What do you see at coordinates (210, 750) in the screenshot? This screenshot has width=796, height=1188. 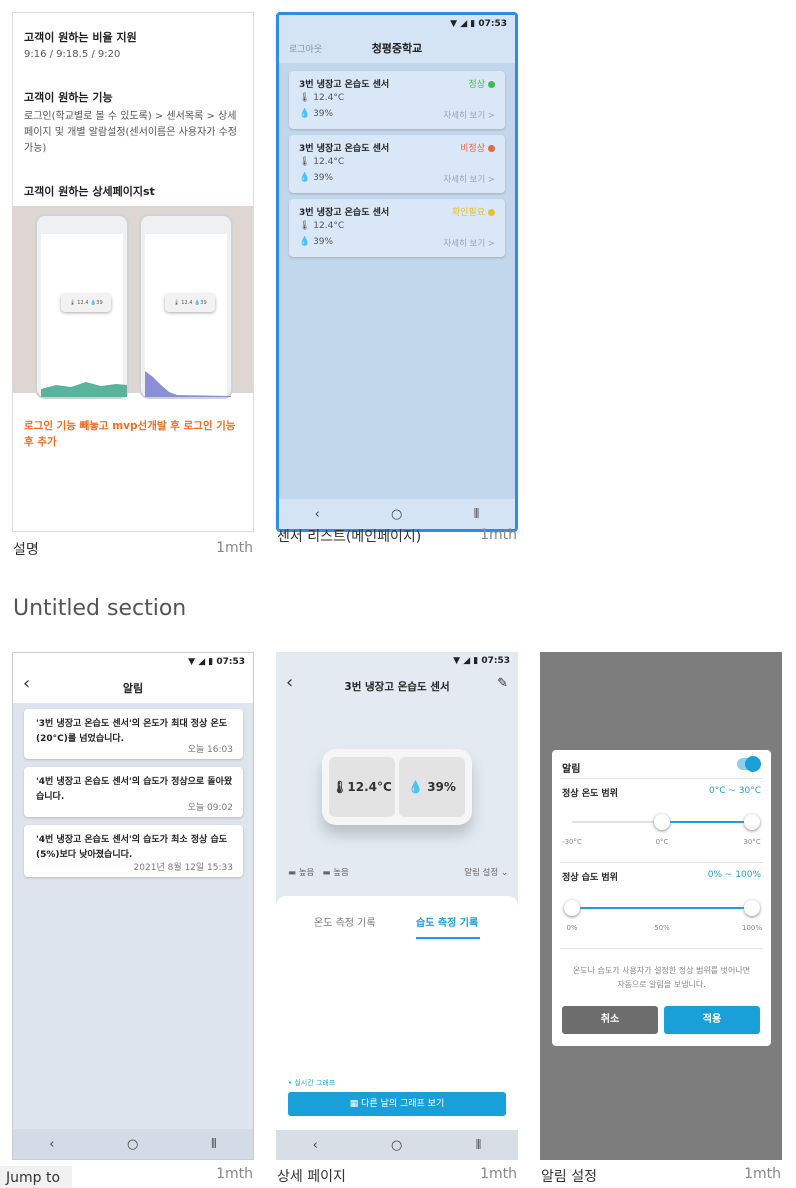 I see `alert-date: 오늘 16:03` at bounding box center [210, 750].